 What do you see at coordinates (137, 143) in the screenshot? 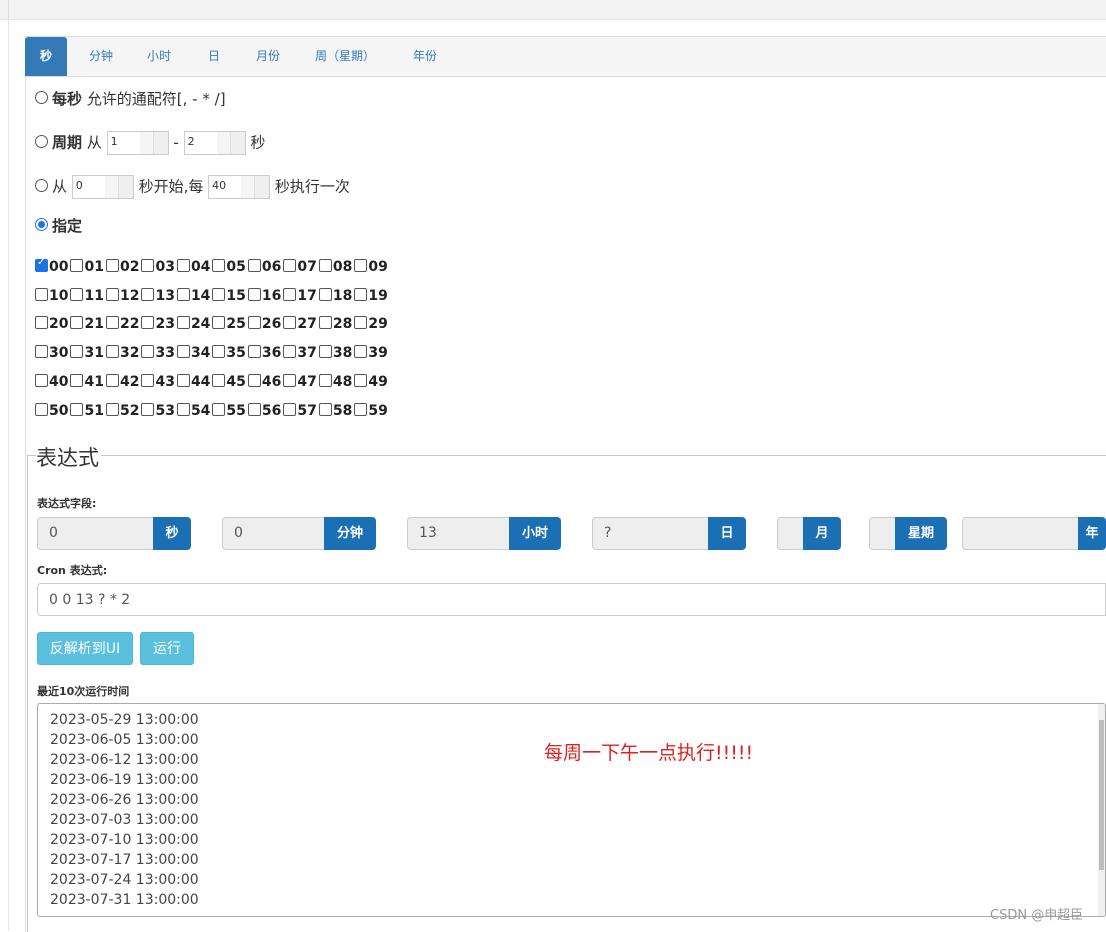
I see `period-from-input: 1` at bounding box center [137, 143].